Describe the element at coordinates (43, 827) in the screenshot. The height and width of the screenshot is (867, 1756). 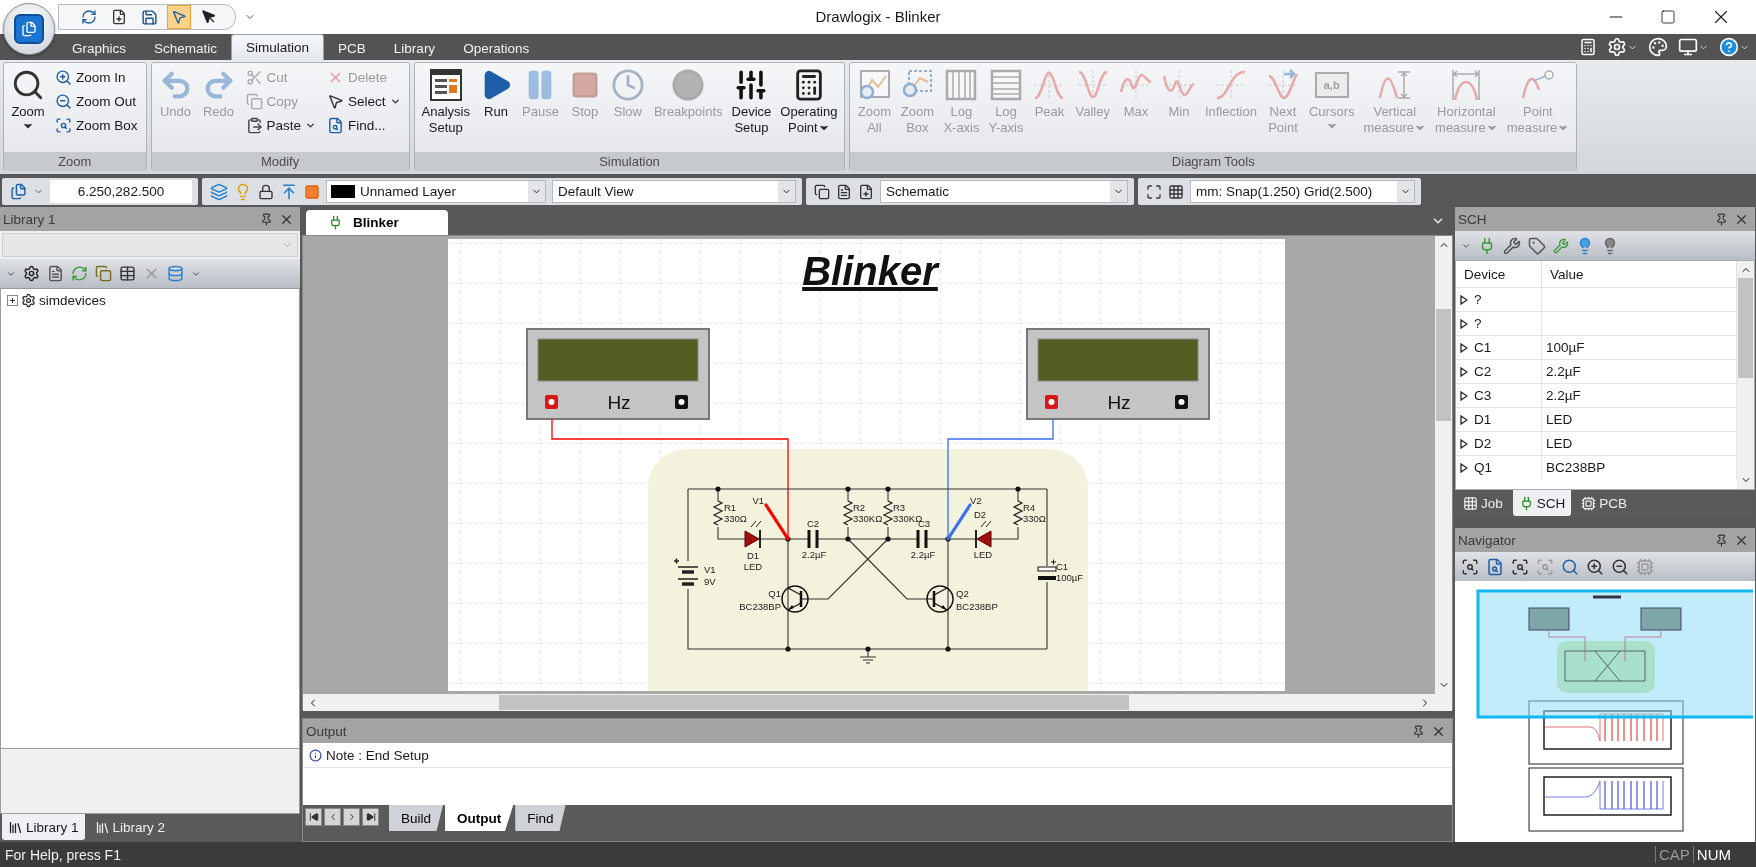
I see `panel-tab: Library 1` at that location.